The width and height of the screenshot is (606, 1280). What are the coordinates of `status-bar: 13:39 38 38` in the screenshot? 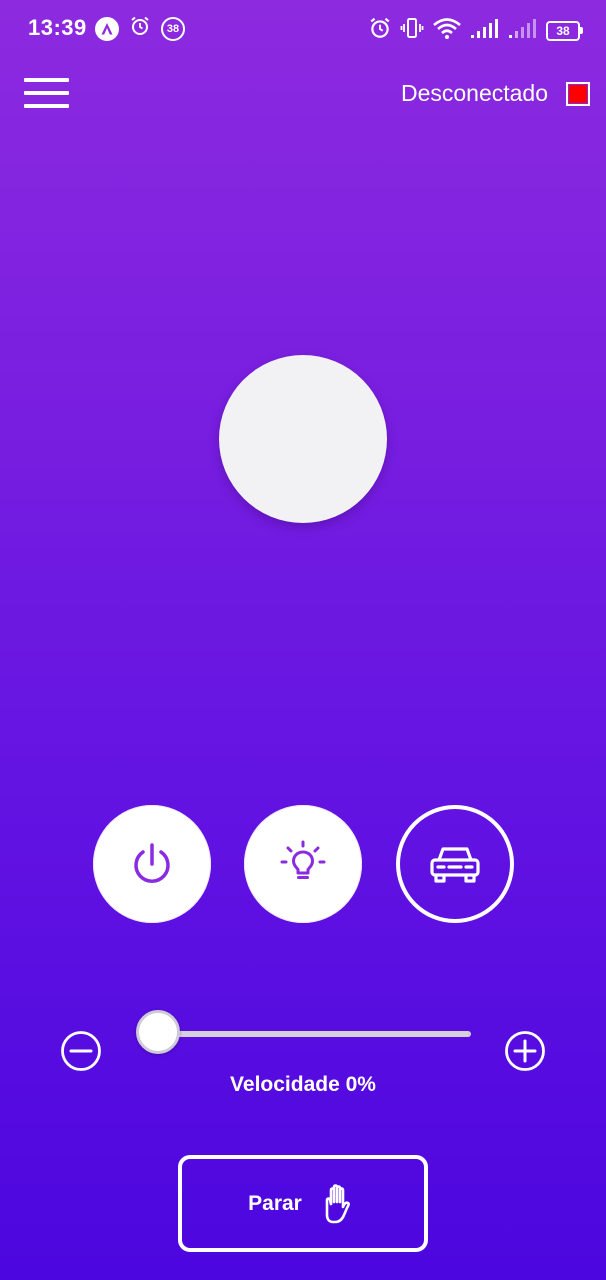 It's located at (303, 29).